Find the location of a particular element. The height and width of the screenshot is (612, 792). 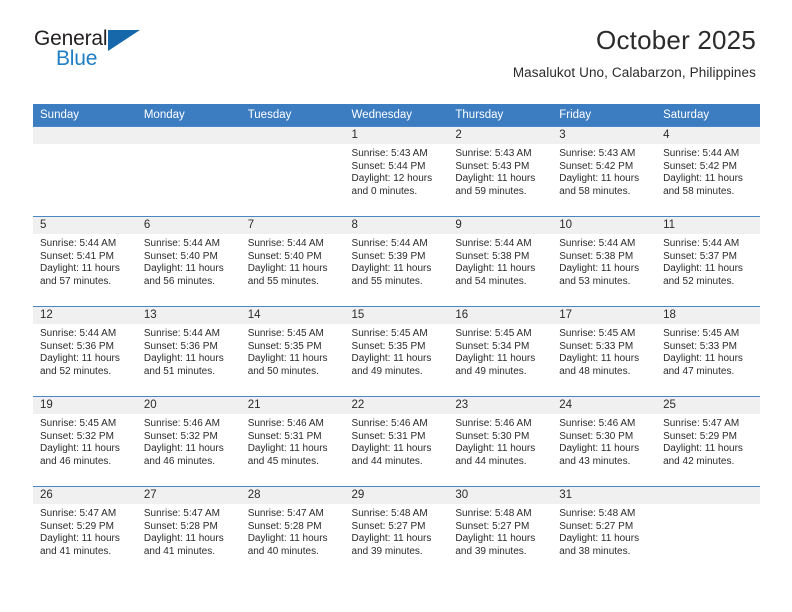

day-number: 23 is located at coordinates (500, 405).